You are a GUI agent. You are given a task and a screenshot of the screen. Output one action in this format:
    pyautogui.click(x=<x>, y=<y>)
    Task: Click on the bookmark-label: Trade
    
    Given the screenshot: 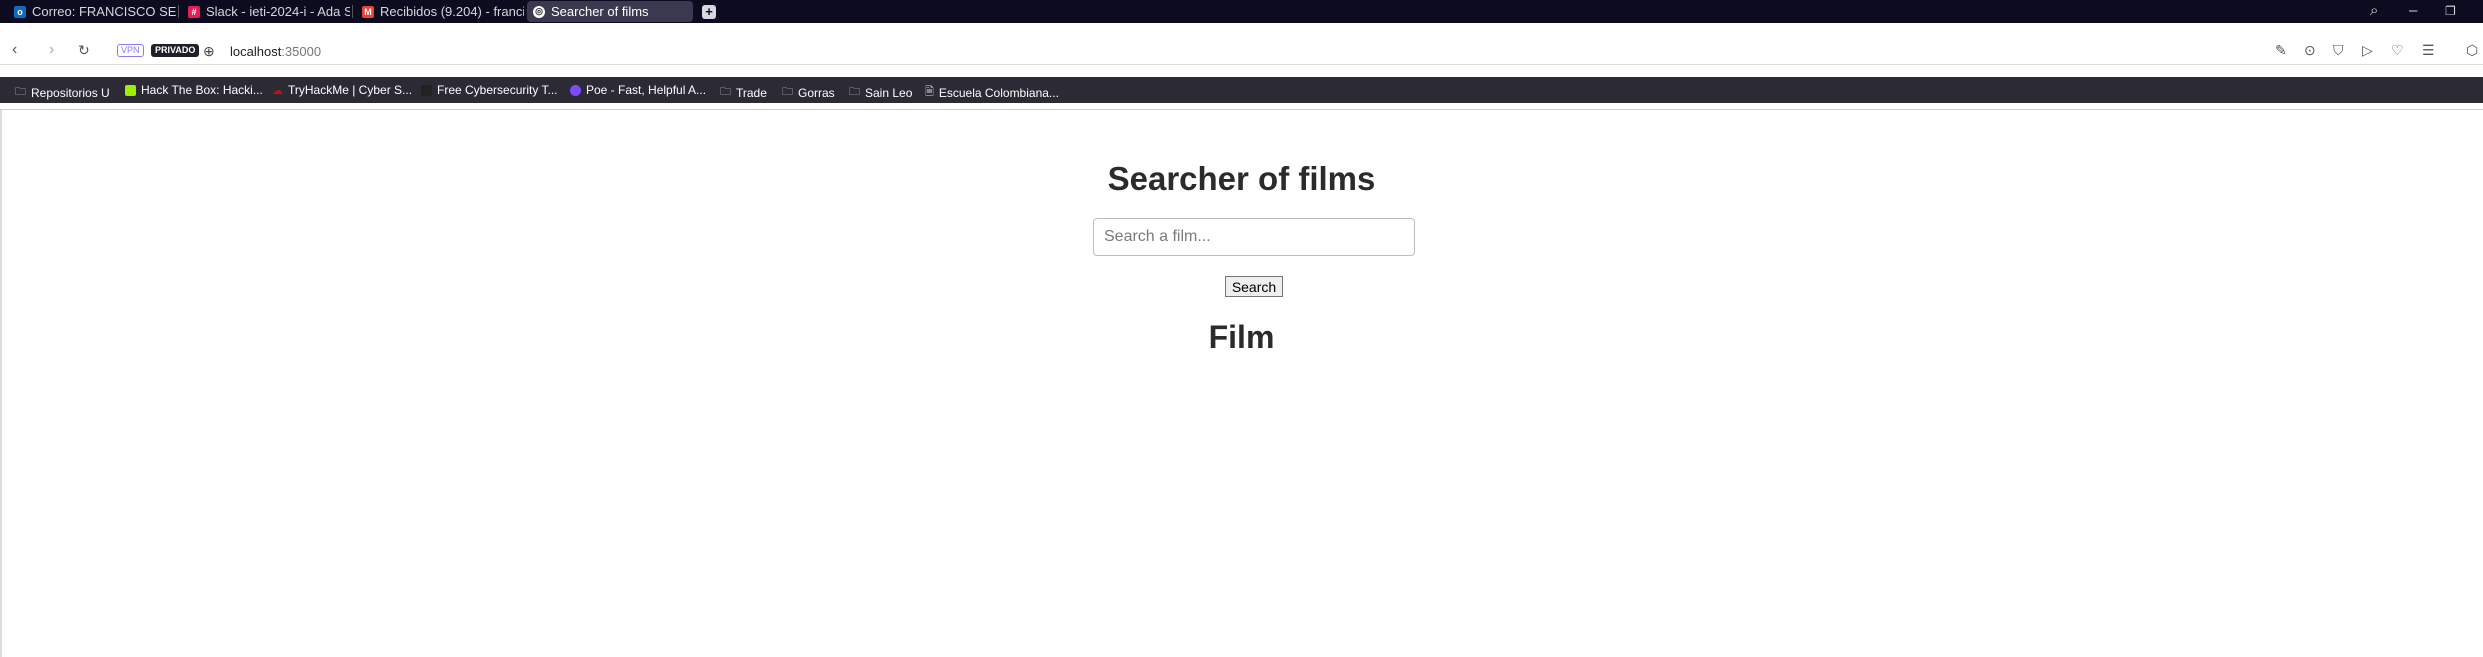 What is the action you would take?
    pyautogui.click(x=751, y=92)
    